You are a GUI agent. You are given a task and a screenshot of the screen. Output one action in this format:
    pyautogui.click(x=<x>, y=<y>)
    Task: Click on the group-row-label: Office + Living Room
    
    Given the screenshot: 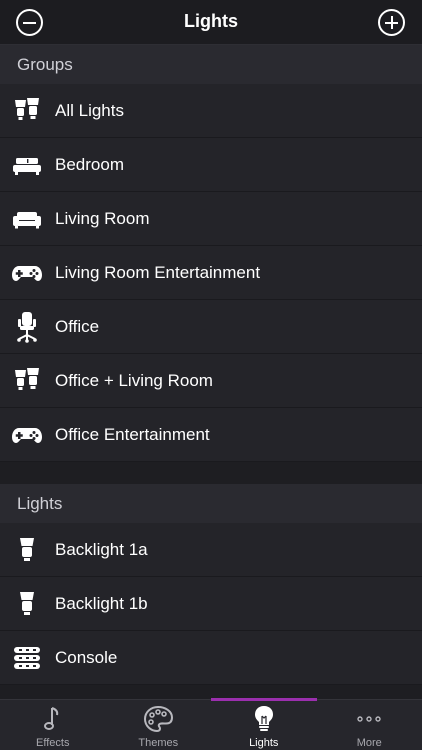 What is the action you would take?
    pyautogui.click(x=134, y=380)
    